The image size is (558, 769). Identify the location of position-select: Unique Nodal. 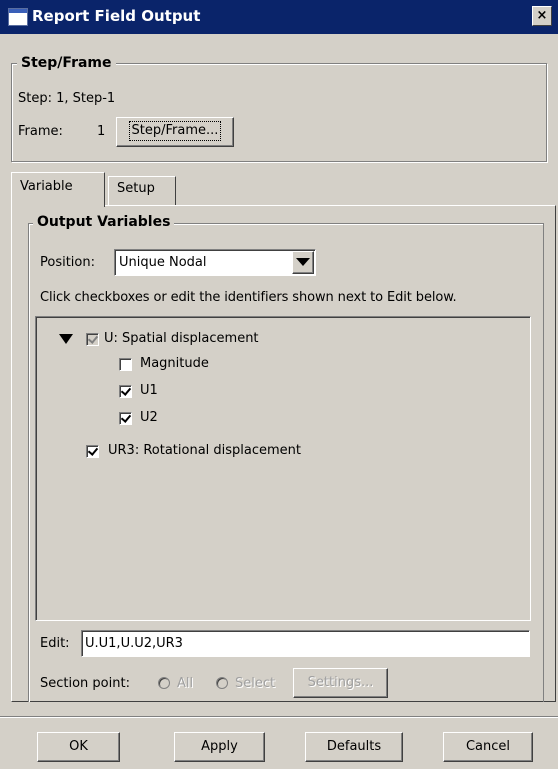
(215, 262).